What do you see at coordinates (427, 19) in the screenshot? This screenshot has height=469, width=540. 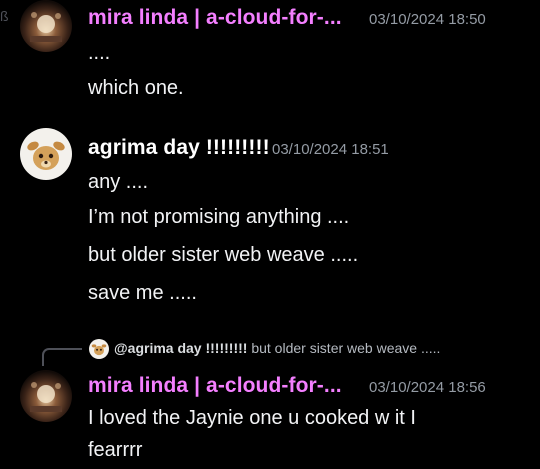 I see `message-timestamp: 03/10/2024 18:50` at bounding box center [427, 19].